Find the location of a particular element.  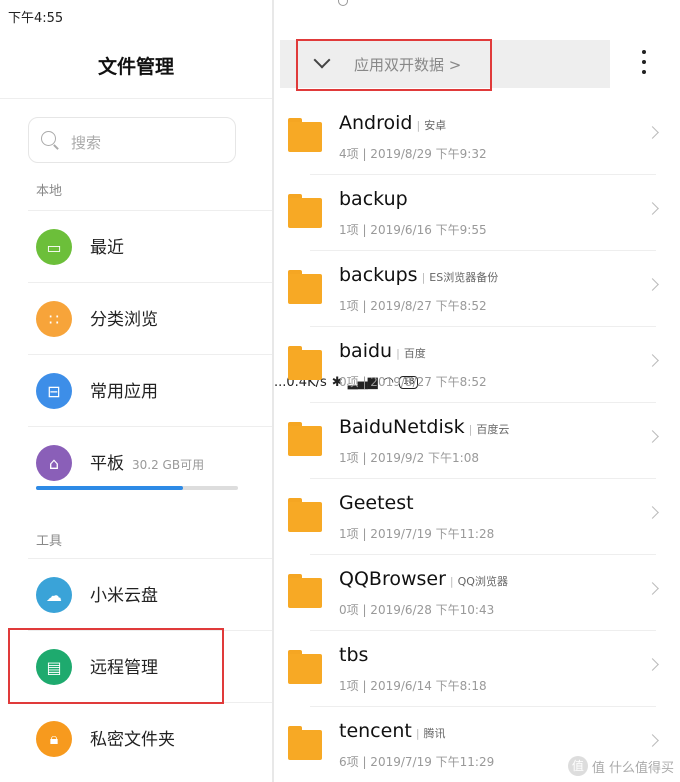

sidebar-item-label: 平板 30.2 GB可用 is located at coordinates (147, 461).